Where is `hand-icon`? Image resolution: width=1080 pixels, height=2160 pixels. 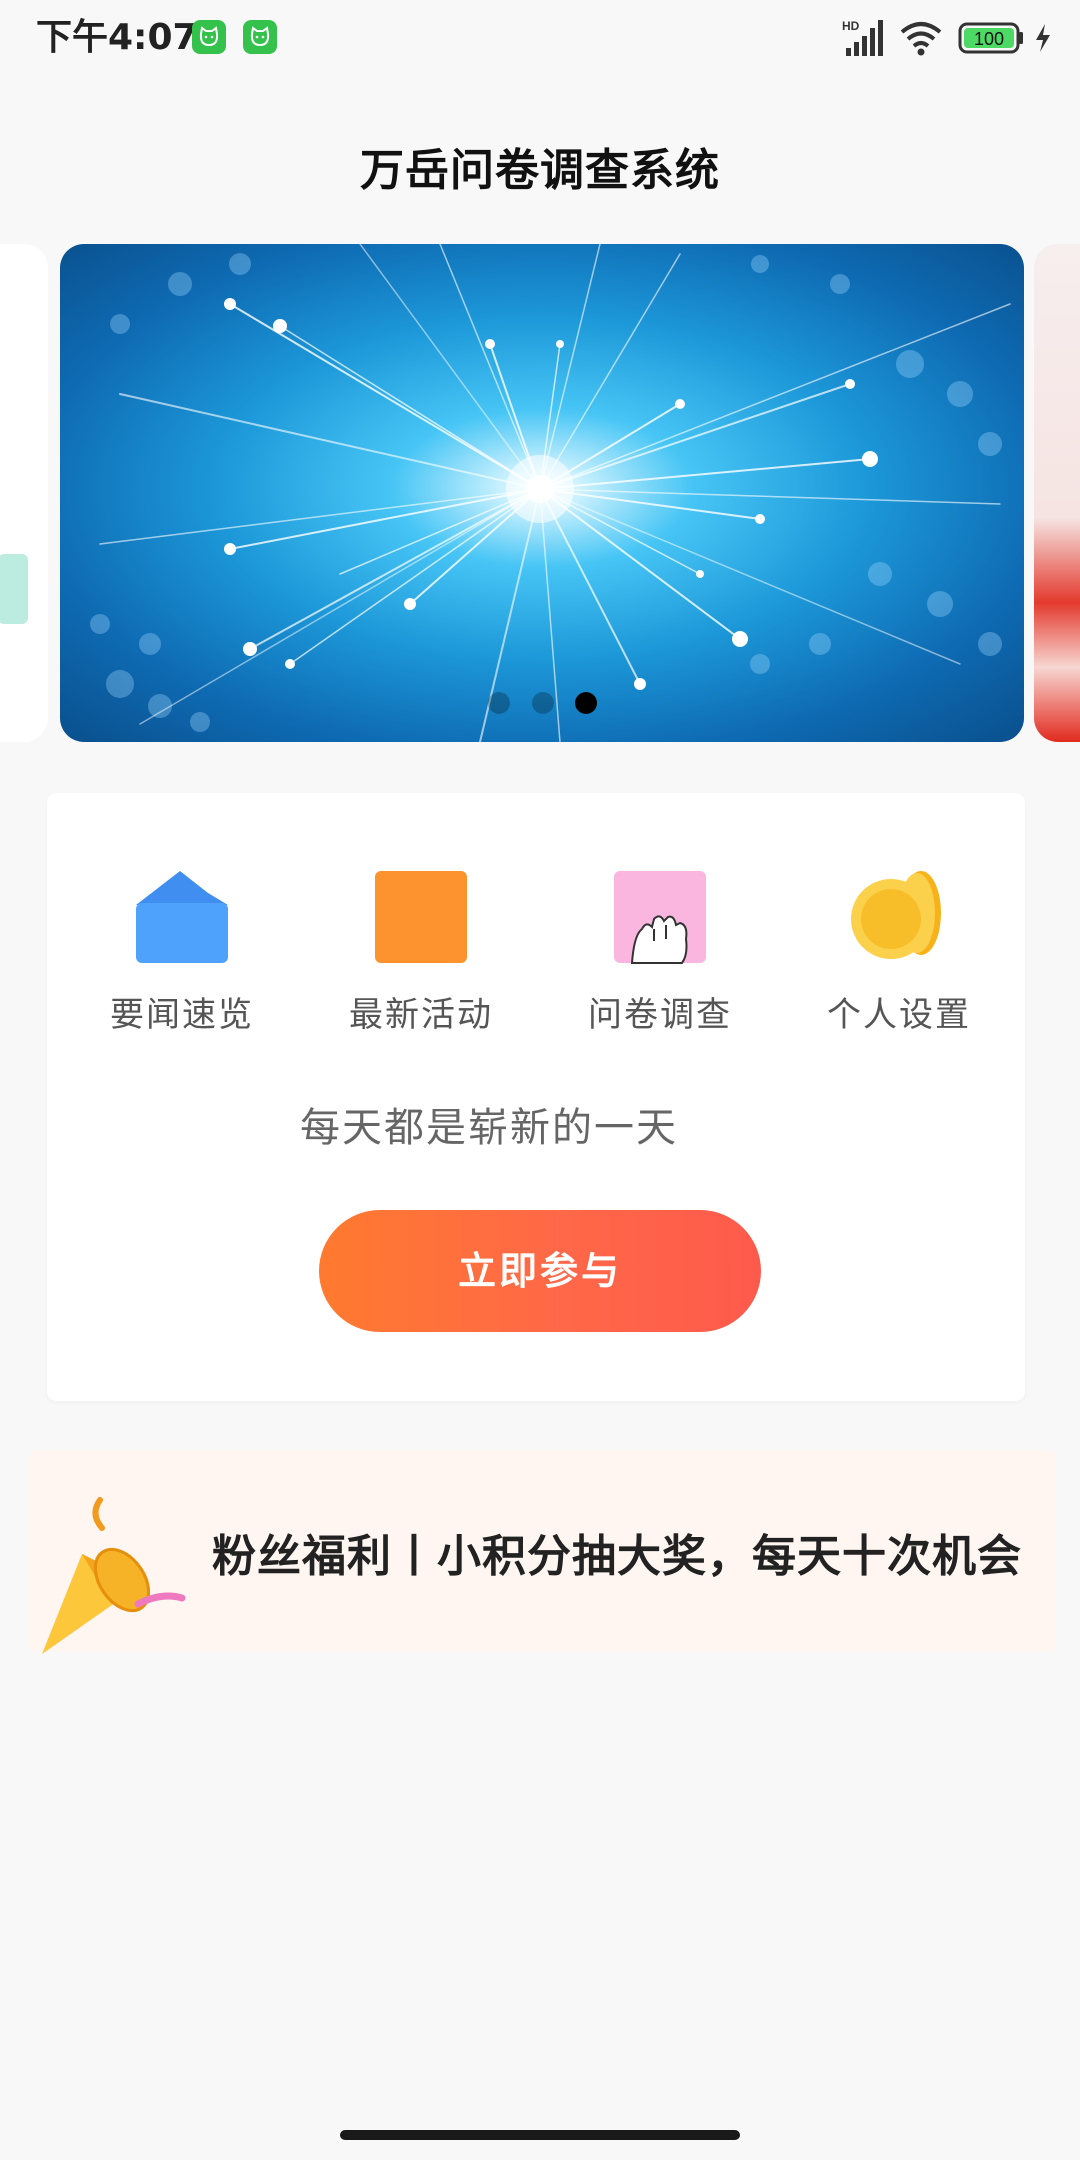
hand-icon is located at coordinates (660, 917).